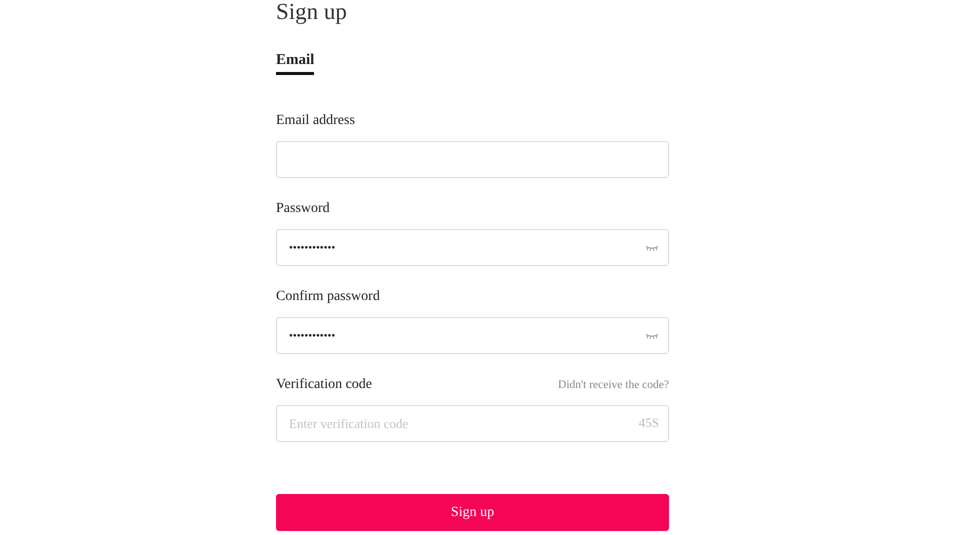  I want to click on field-label: Email address, so click(315, 121).